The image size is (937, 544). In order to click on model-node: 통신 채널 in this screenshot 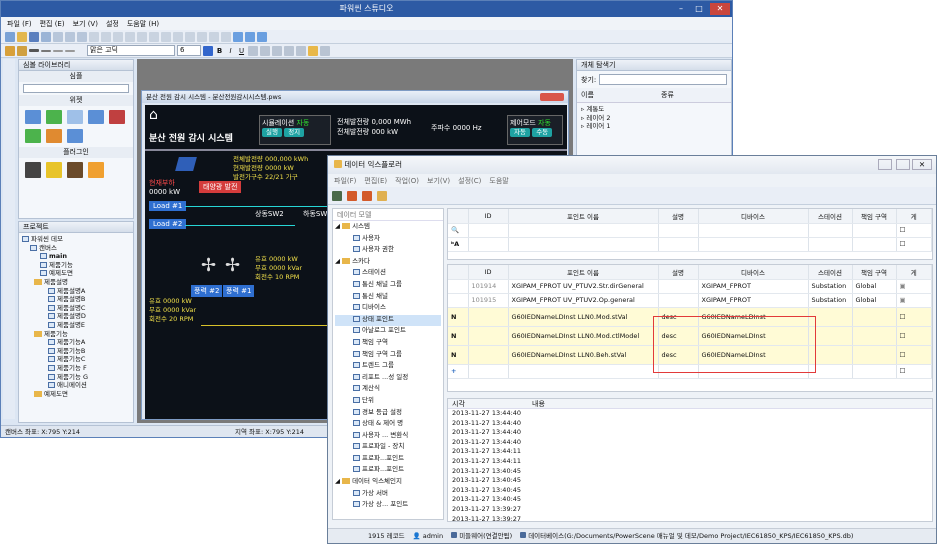, I will do `click(375, 296)`.